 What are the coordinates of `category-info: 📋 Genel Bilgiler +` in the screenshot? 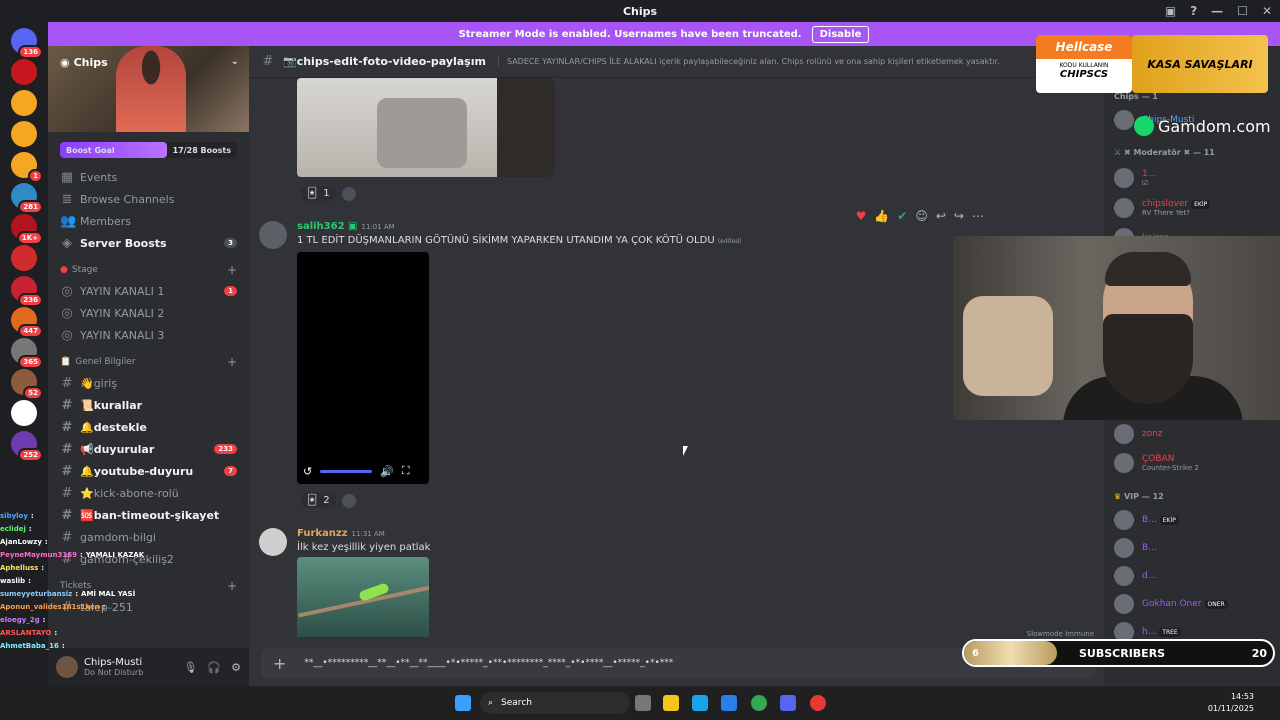 It's located at (148, 362).